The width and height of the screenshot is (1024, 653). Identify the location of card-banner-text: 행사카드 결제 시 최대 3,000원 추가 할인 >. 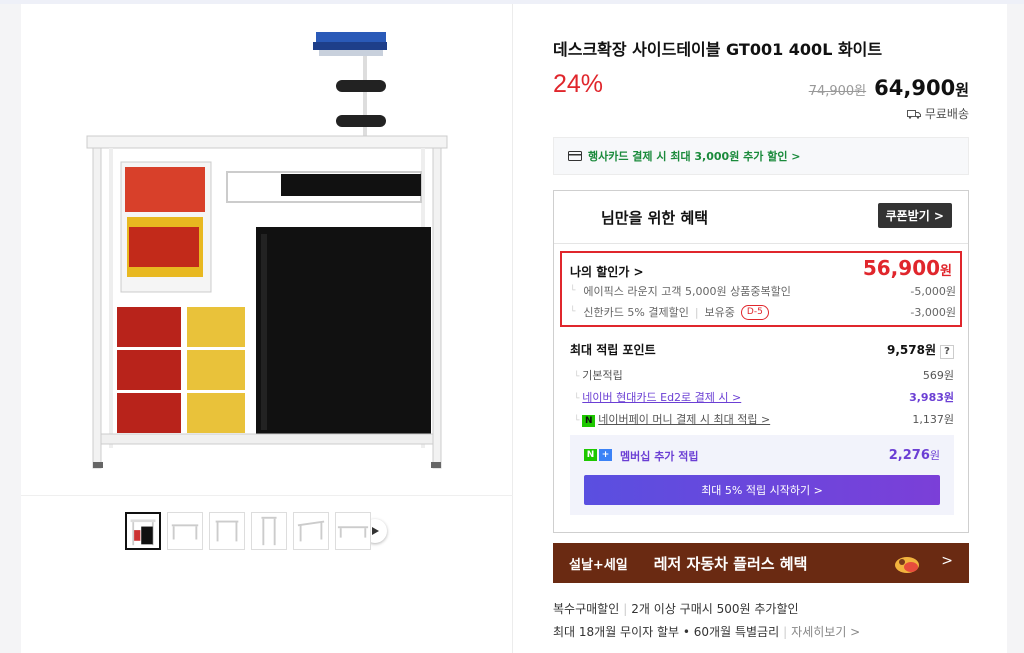
(694, 156).